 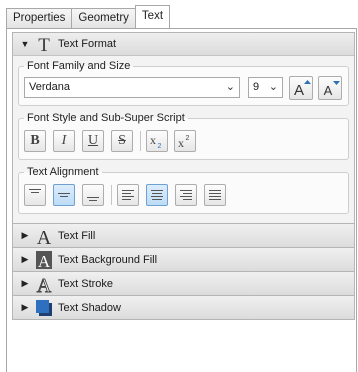 I want to click on font-size-increase-icon: A, so click(x=302, y=89).